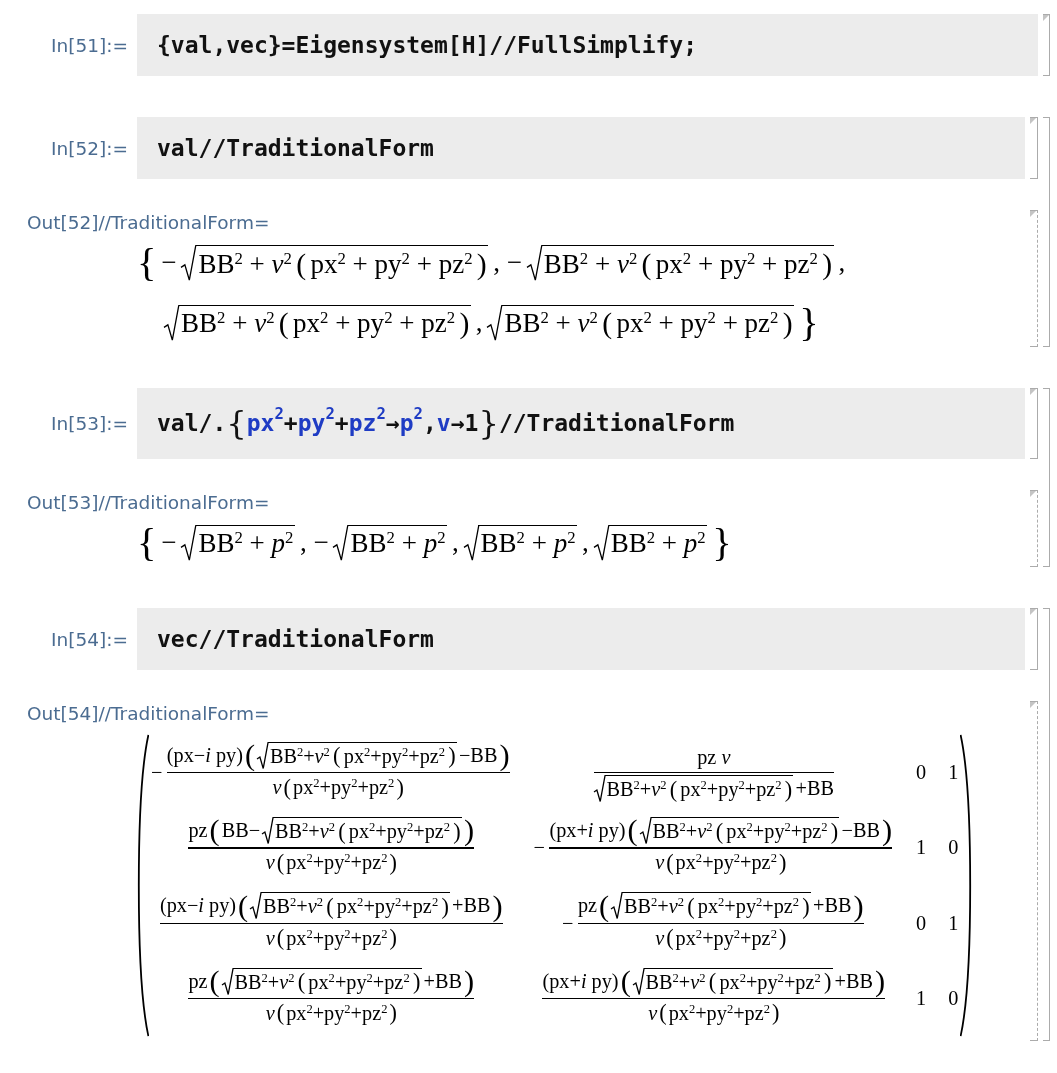 The image size is (1057, 1073). Describe the element at coordinates (581, 148) in the screenshot. I see `input-field: val//TraditionalForm` at that location.